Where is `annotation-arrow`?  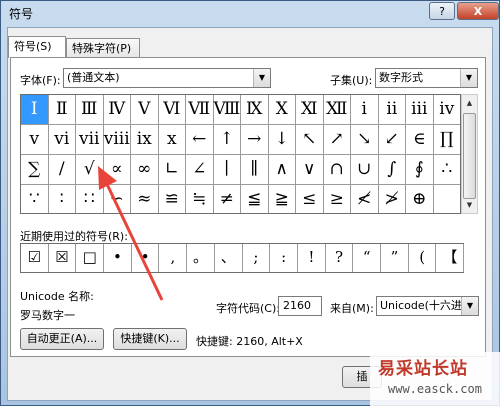 annotation-arrow is located at coordinates (131, 233).